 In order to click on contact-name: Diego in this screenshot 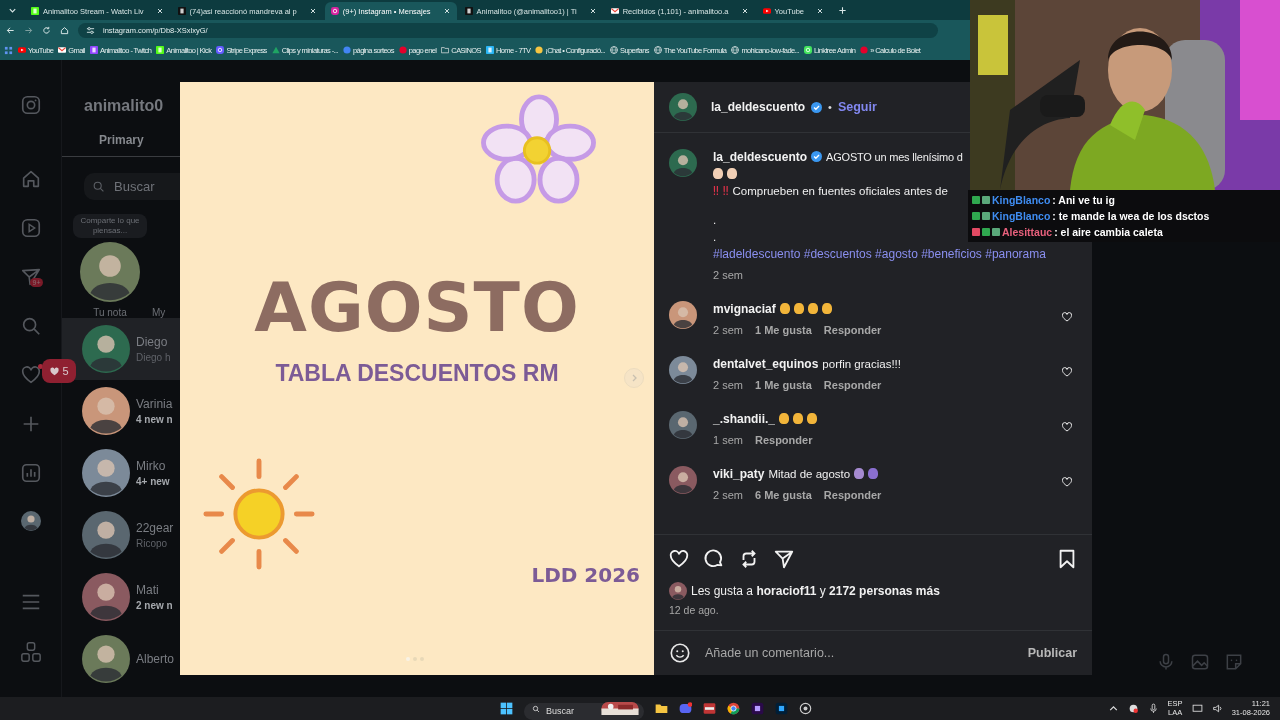, I will do `click(152, 342)`.